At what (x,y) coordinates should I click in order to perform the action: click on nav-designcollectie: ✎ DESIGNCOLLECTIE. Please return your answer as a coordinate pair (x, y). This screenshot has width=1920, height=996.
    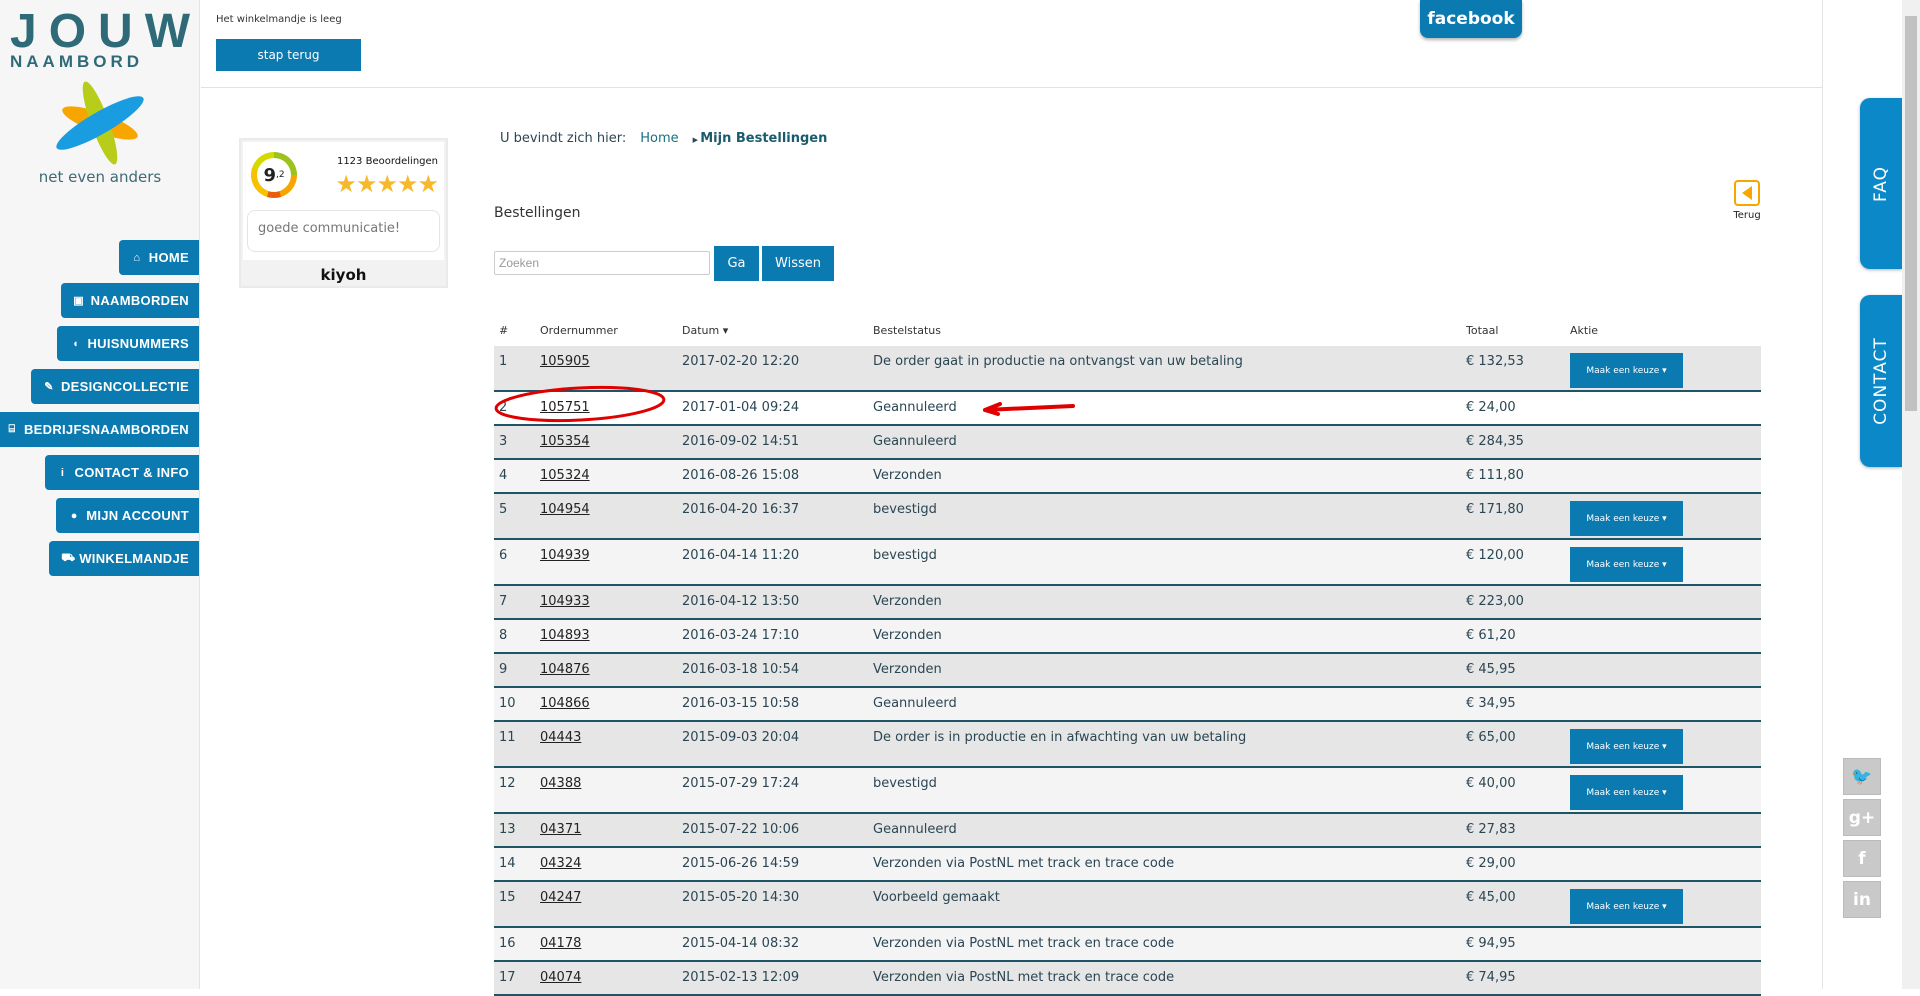
    Looking at the image, I should click on (114, 386).